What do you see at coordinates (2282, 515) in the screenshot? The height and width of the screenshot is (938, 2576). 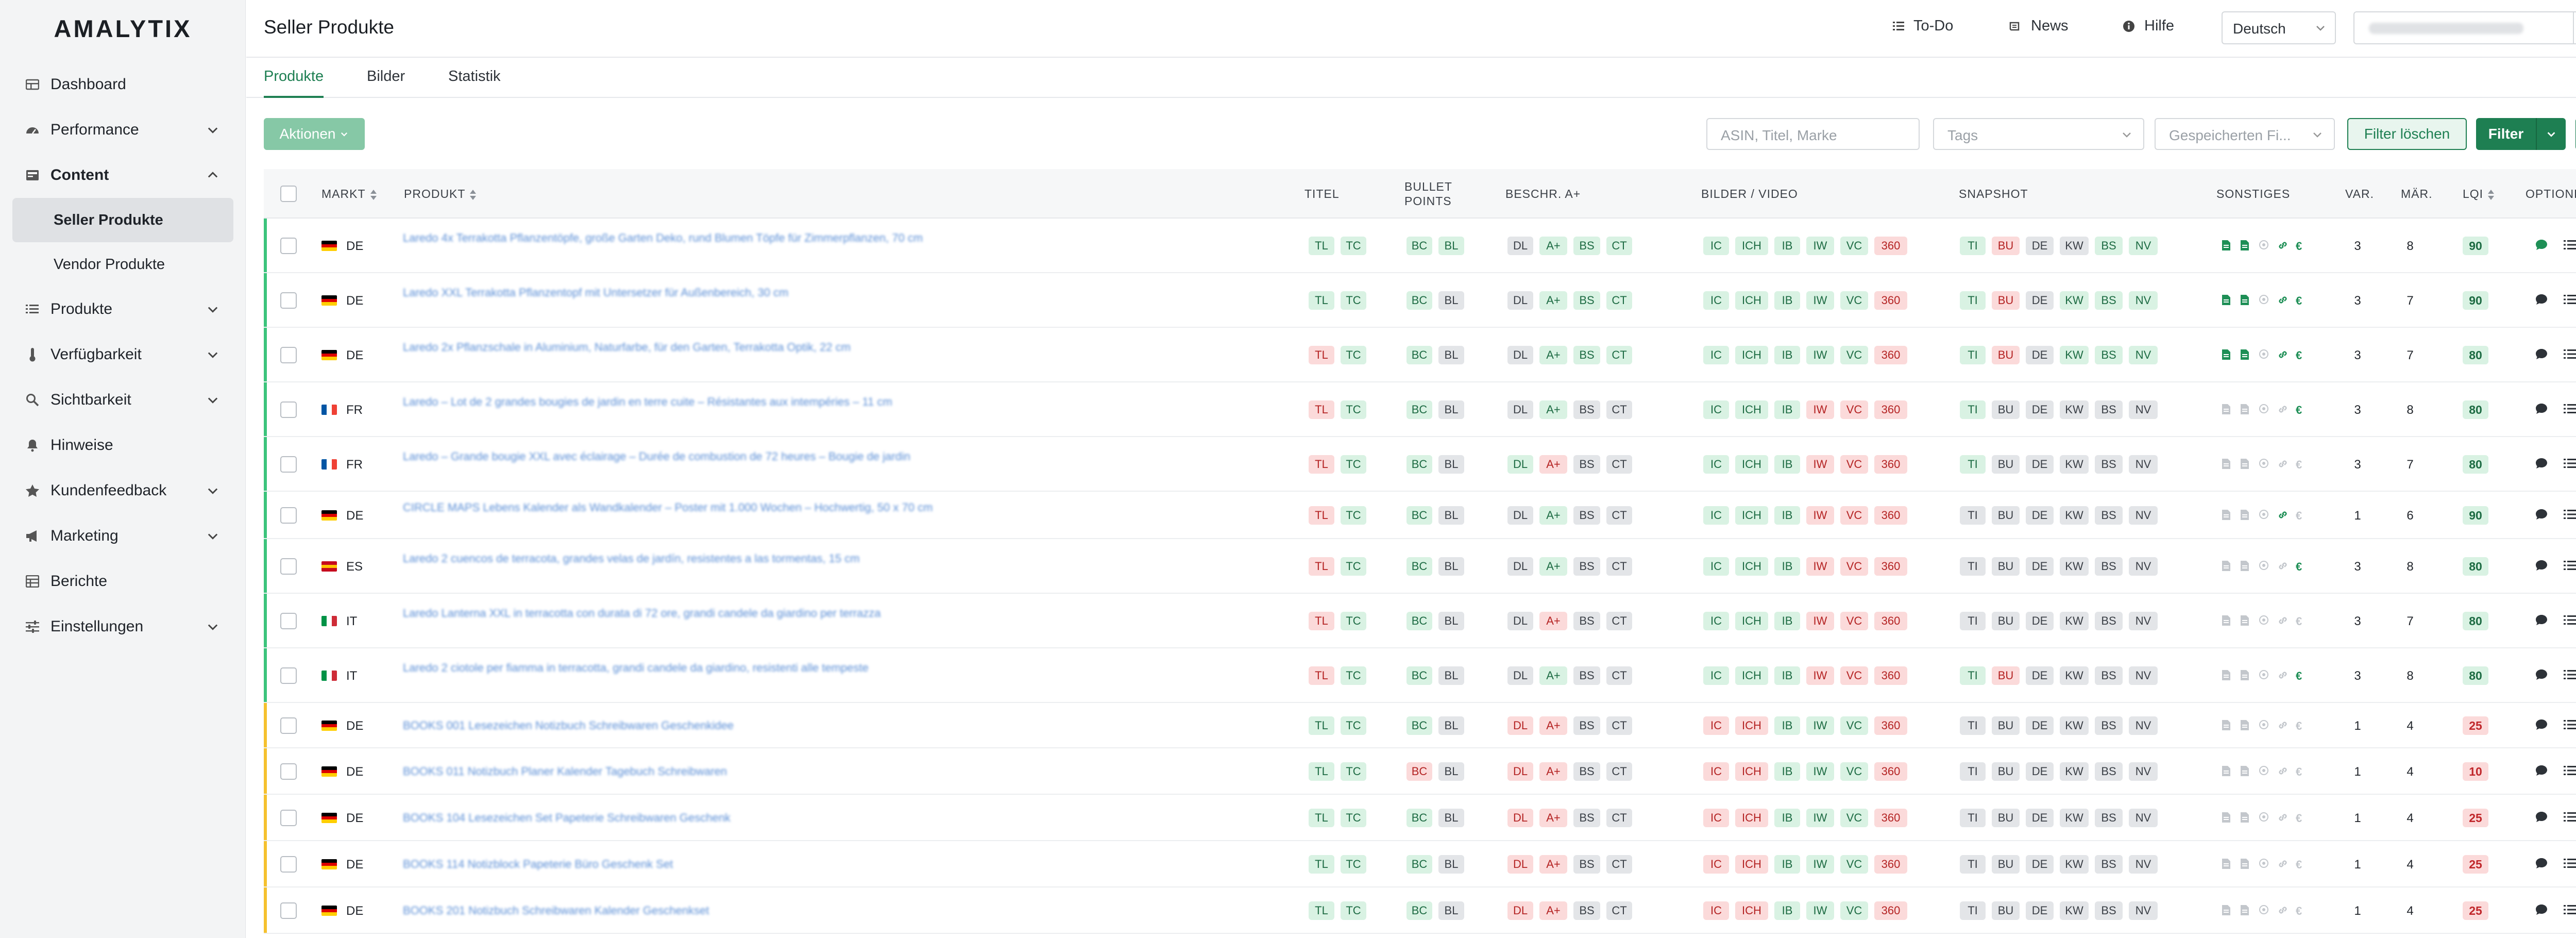 I see `link-icon` at bounding box center [2282, 515].